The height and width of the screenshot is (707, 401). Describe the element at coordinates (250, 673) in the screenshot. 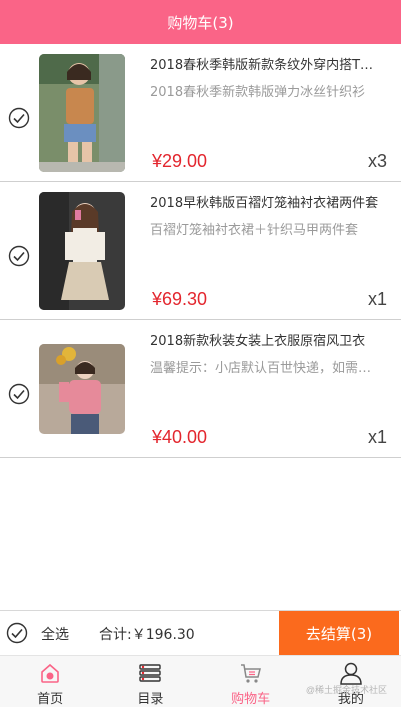

I see `cart-icon` at that location.